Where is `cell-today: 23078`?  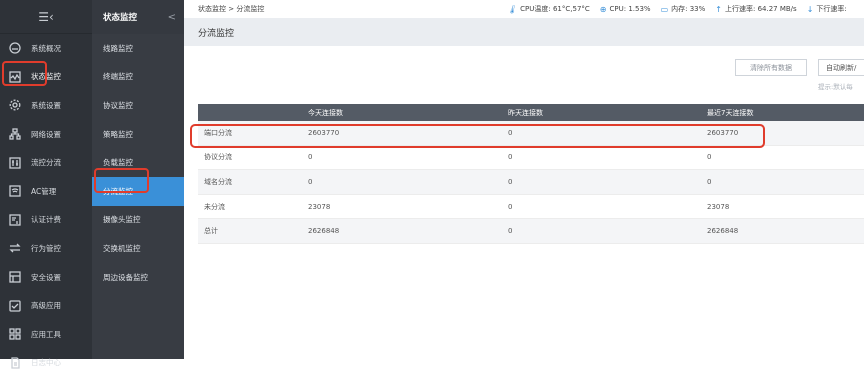
cell-today: 23078 is located at coordinates (319, 206).